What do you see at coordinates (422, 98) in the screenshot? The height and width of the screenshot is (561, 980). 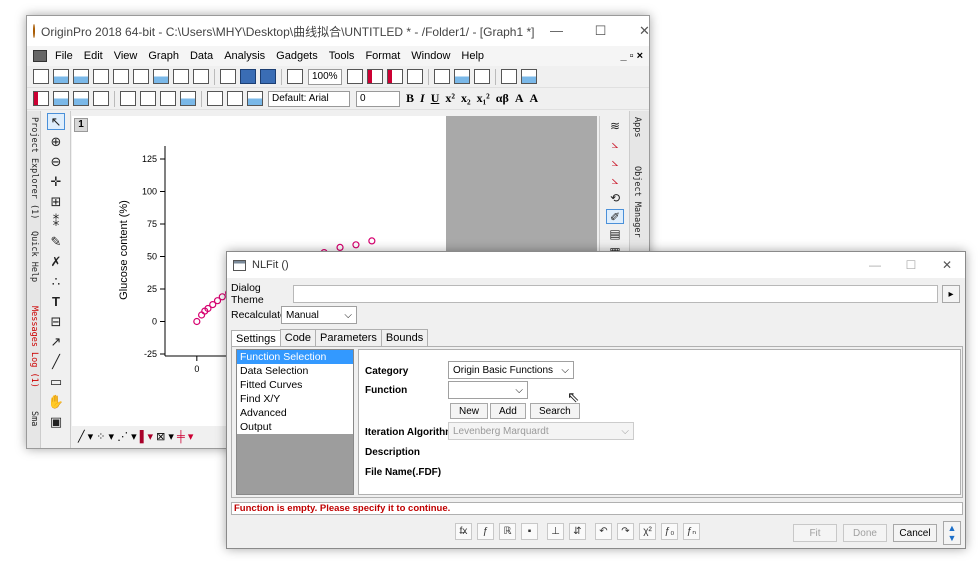 I see `italic-button: I` at bounding box center [422, 98].